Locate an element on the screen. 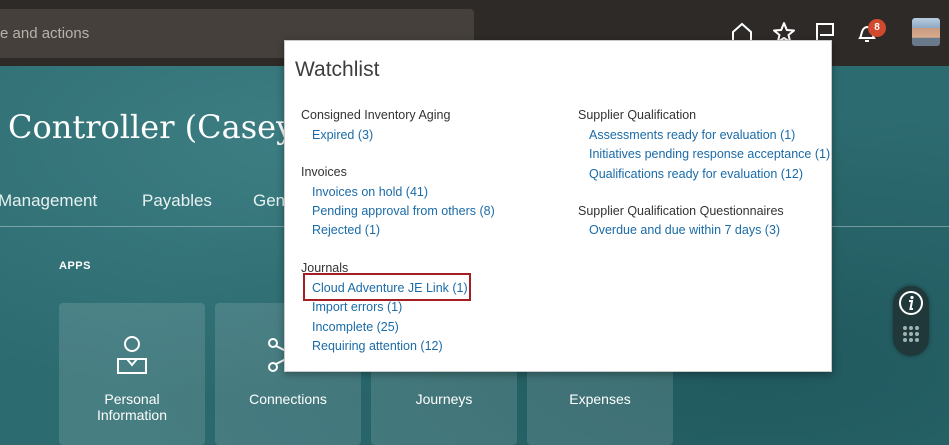 This screenshot has width=949, height=445. link-cloud-adventure-je: Cloud Adventure JE Link (1) is located at coordinates (390, 288).